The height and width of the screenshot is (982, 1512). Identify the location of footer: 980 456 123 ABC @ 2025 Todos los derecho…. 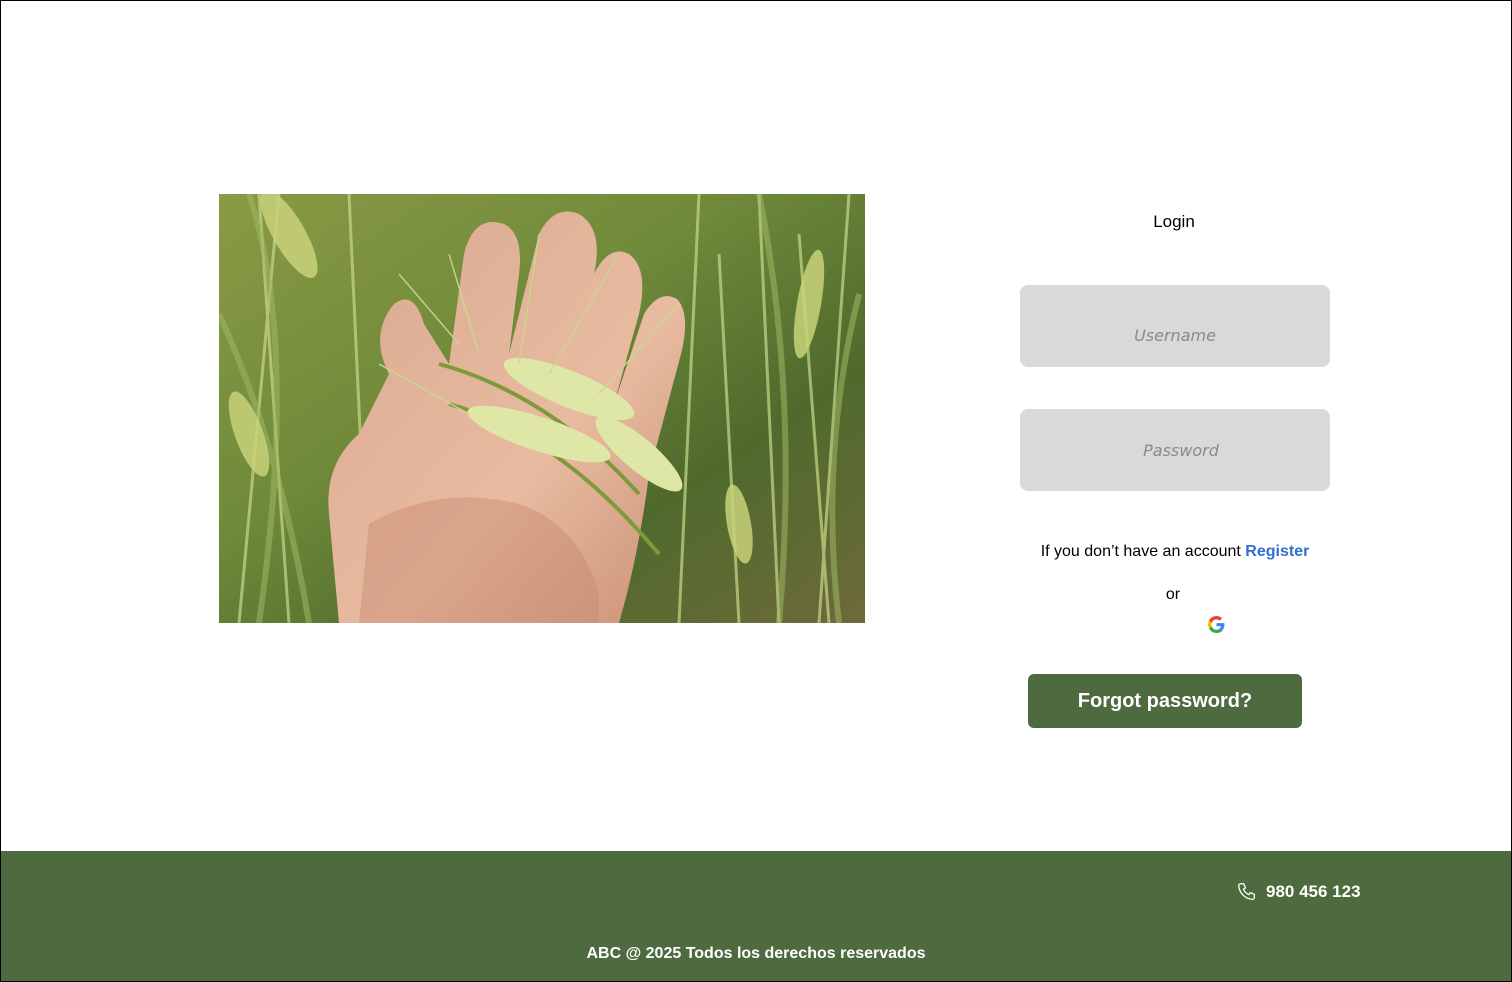
(756, 916).